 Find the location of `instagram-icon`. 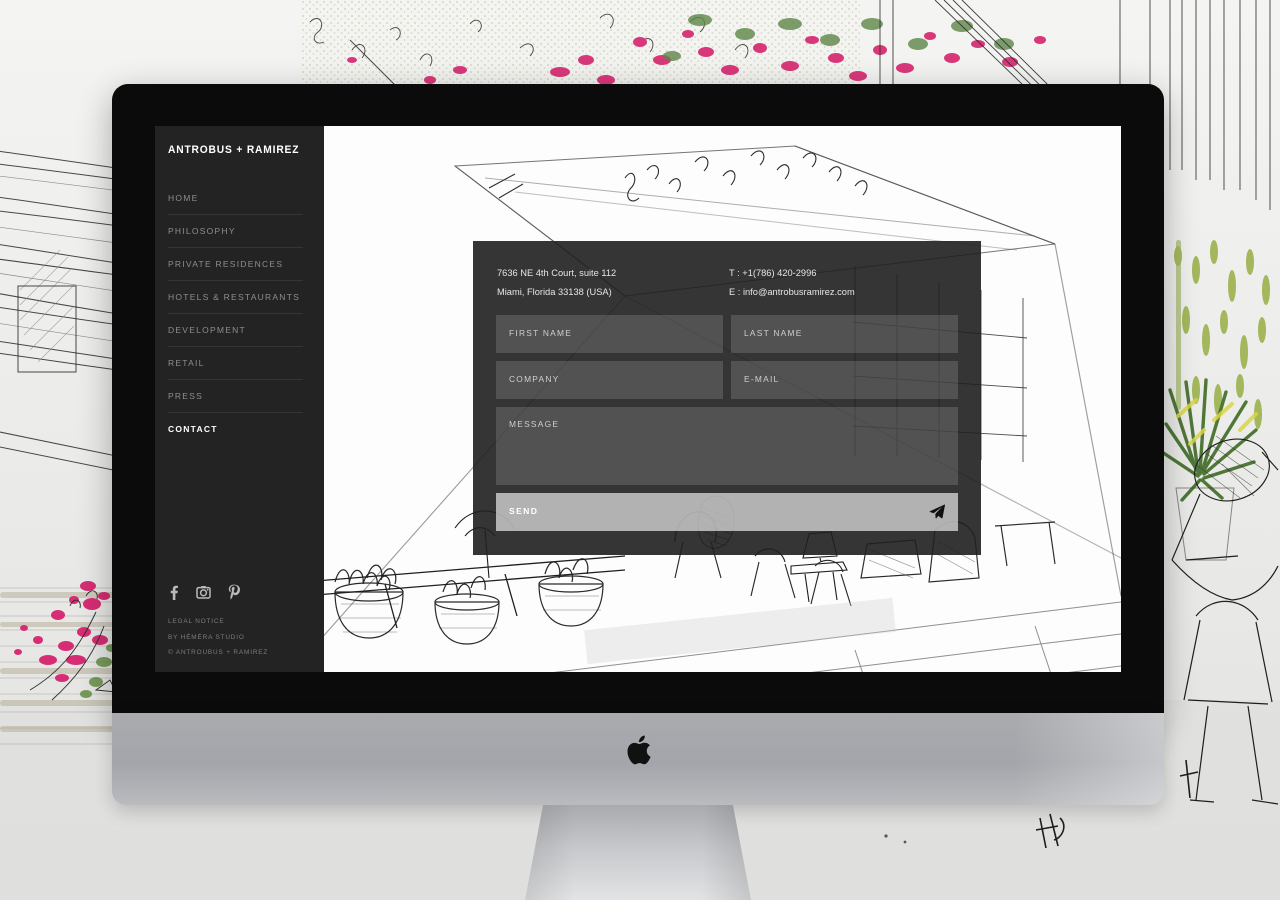

instagram-icon is located at coordinates (203, 595).